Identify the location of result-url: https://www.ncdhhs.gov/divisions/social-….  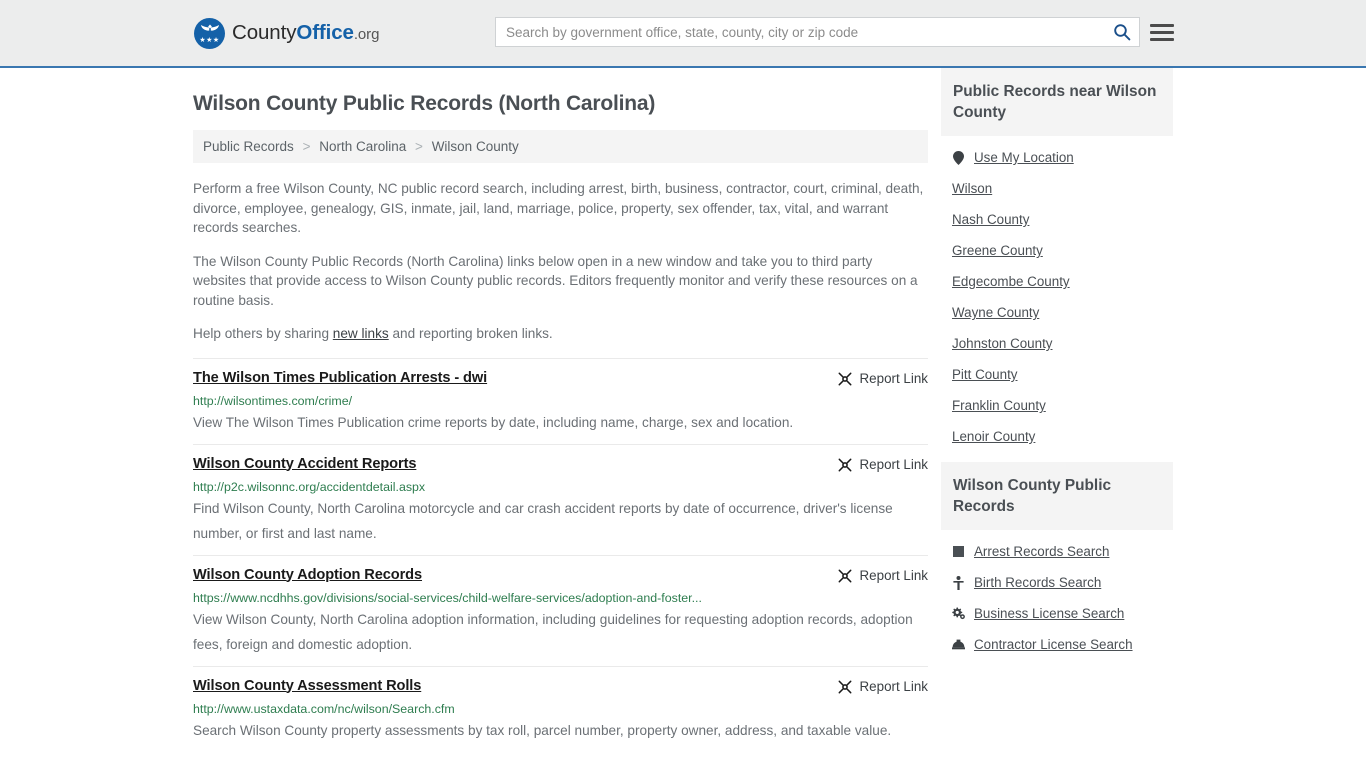
(447, 597).